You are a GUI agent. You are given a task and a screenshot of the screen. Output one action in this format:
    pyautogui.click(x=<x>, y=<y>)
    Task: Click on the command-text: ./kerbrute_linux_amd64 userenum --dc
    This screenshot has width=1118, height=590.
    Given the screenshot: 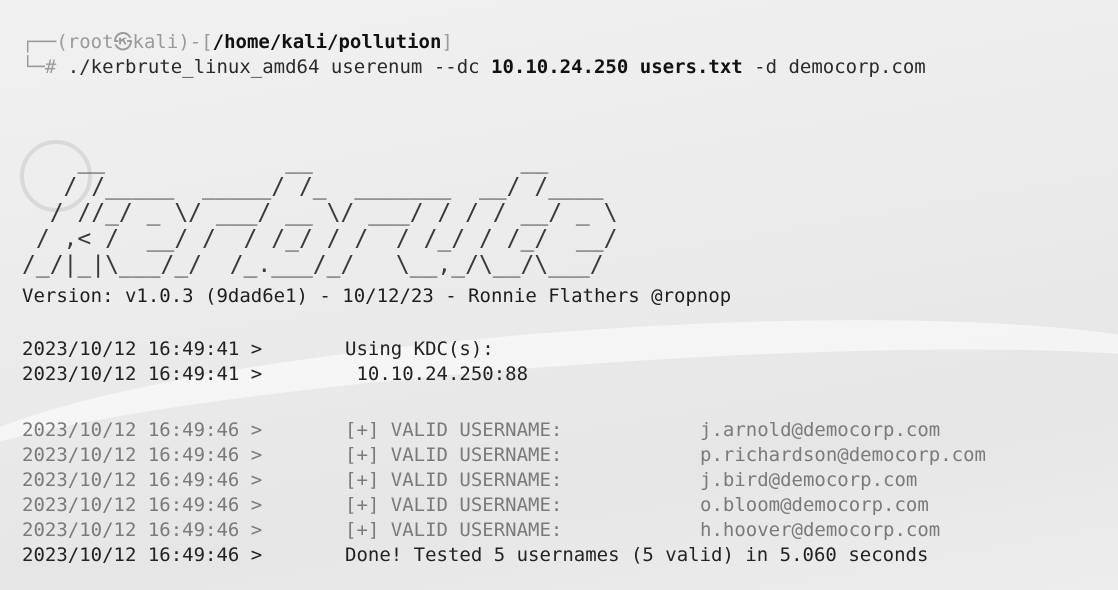 What is the action you would take?
    pyautogui.click(x=279, y=67)
    